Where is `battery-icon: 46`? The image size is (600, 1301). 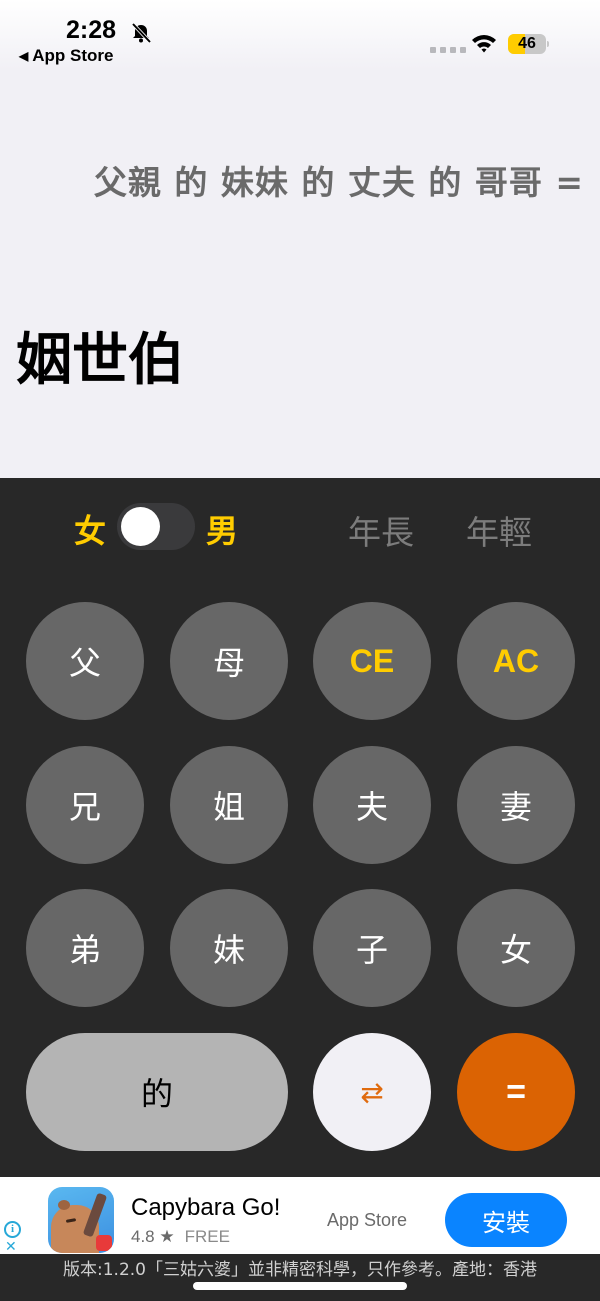 battery-icon: 46 is located at coordinates (527, 44).